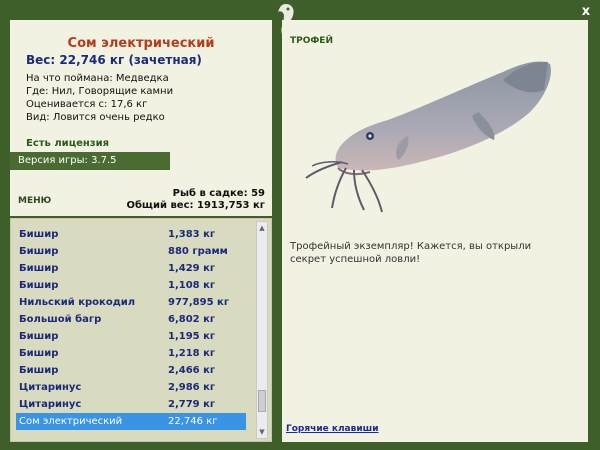 Image resolution: width=600 pixels, height=450 pixels. What do you see at coordinates (192, 370) in the screenshot?
I see `list-item-weight: 2,466 кг` at bounding box center [192, 370].